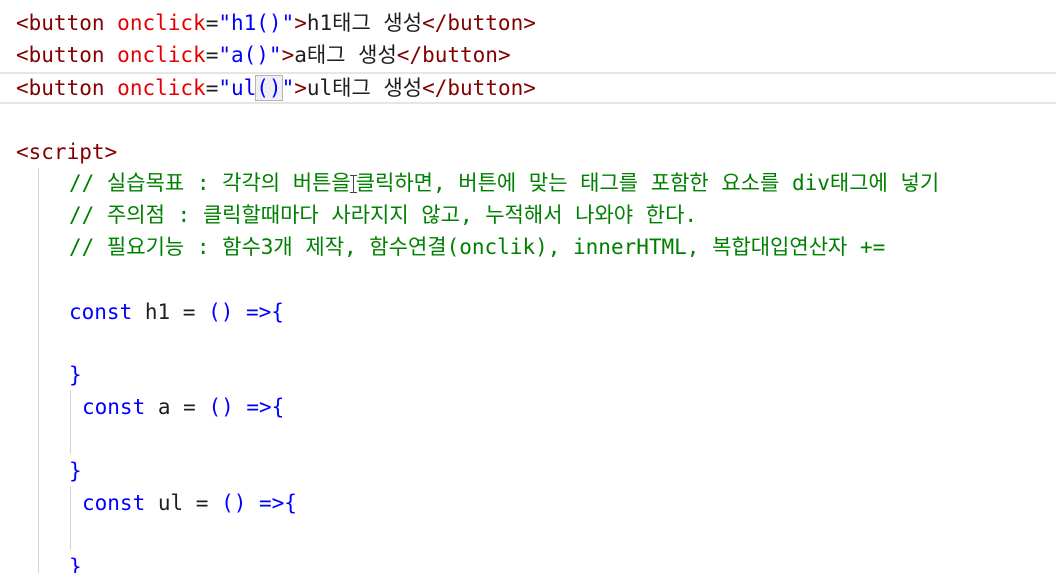  What do you see at coordinates (177, 407) in the screenshot?
I see `identifier: a =` at bounding box center [177, 407].